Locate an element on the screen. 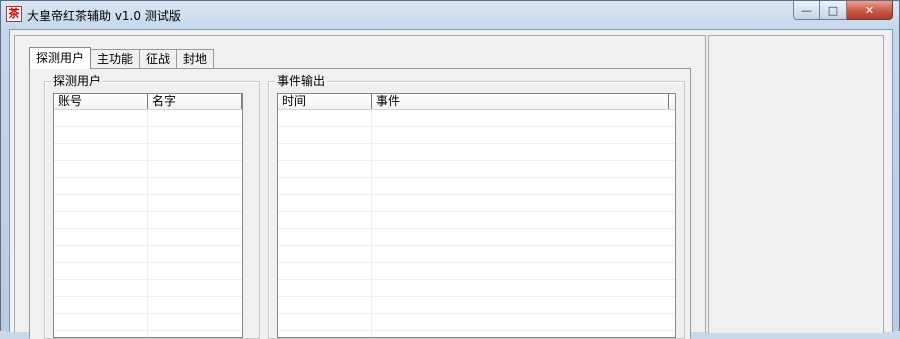  close-button: ✕ is located at coordinates (870, 10).